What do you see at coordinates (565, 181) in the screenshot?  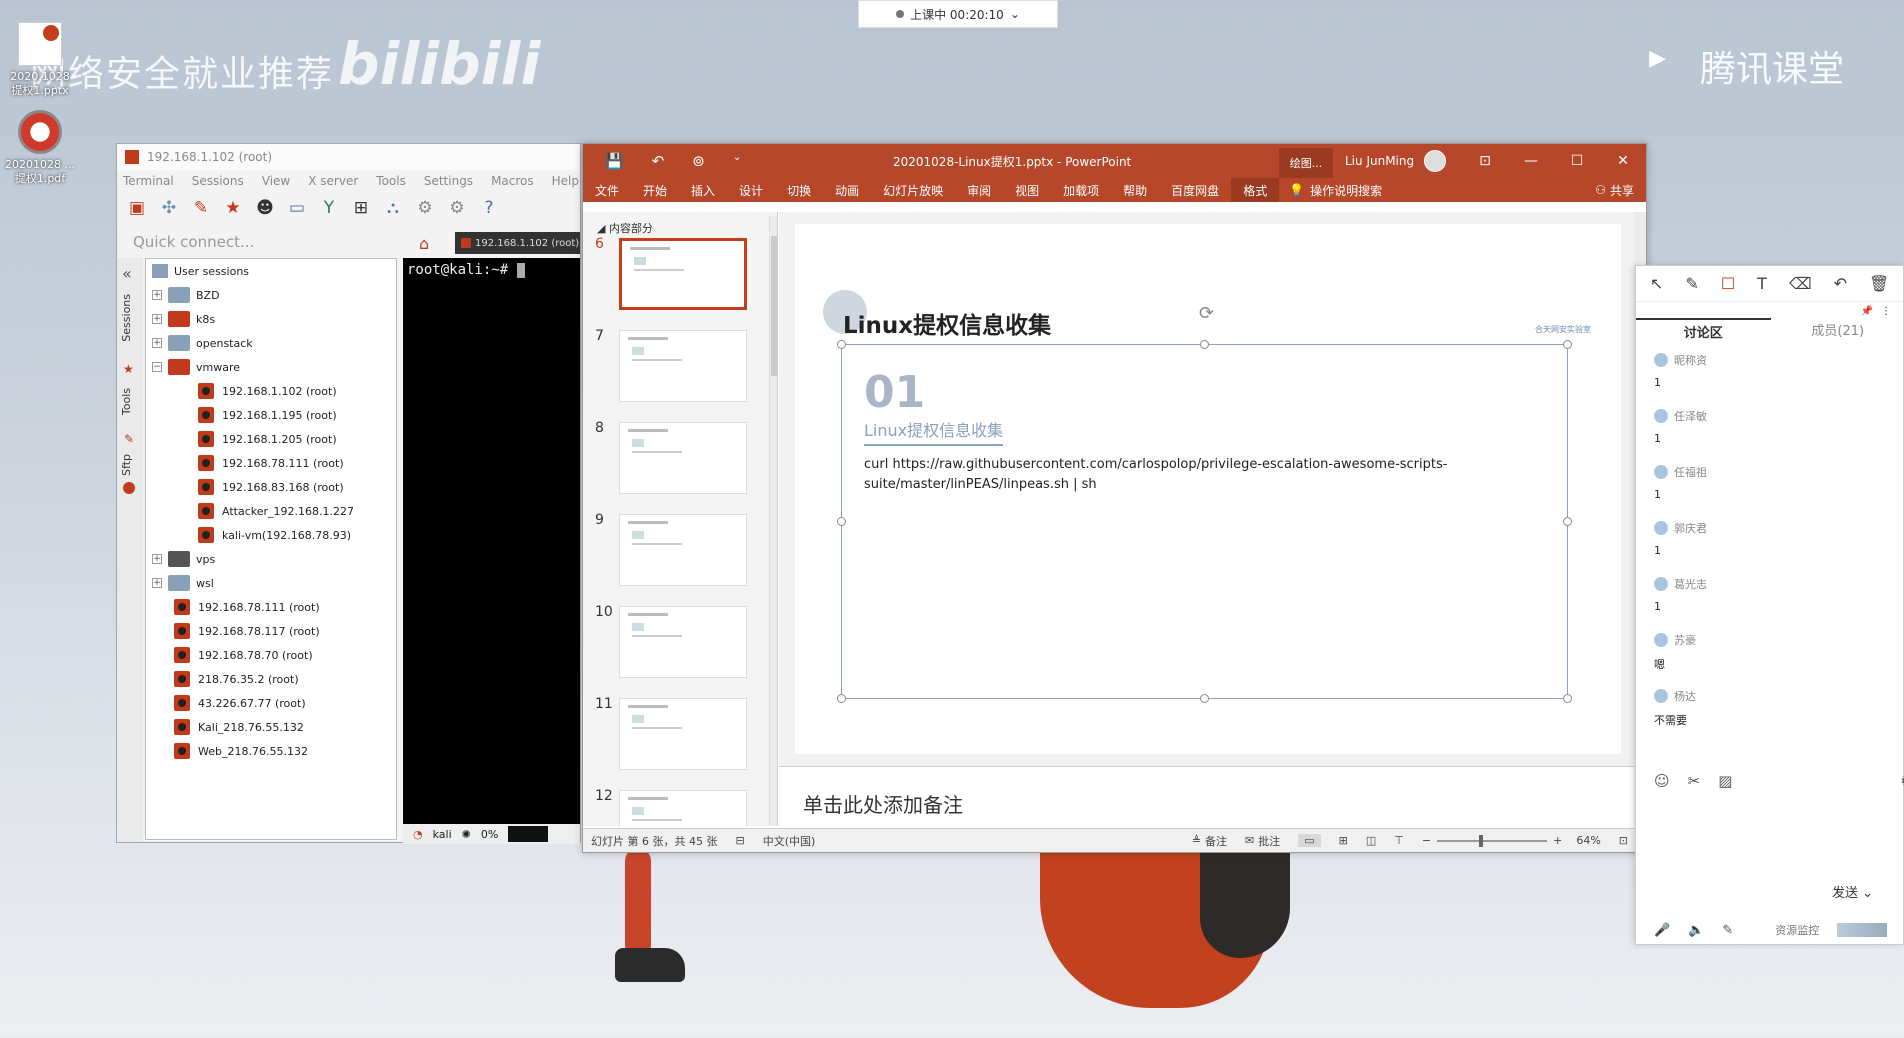 I see `menu-help: Help` at bounding box center [565, 181].